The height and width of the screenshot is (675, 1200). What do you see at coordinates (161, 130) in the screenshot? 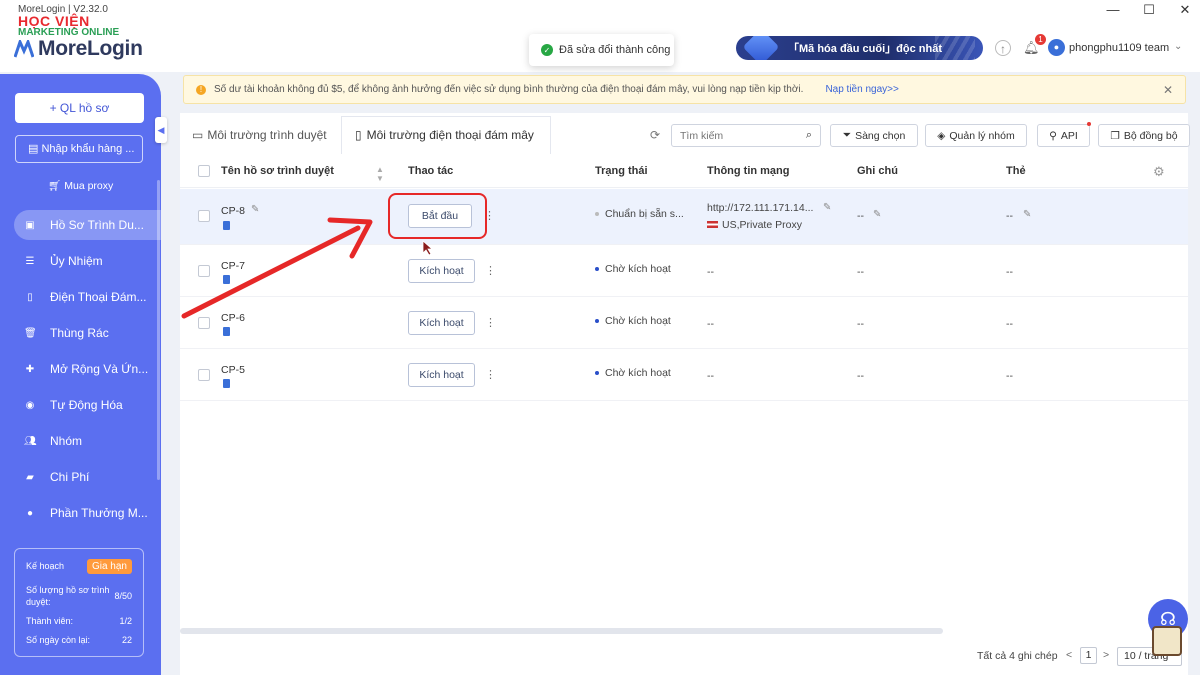
I see `collapse-sidebar-button: ◀` at bounding box center [161, 130].